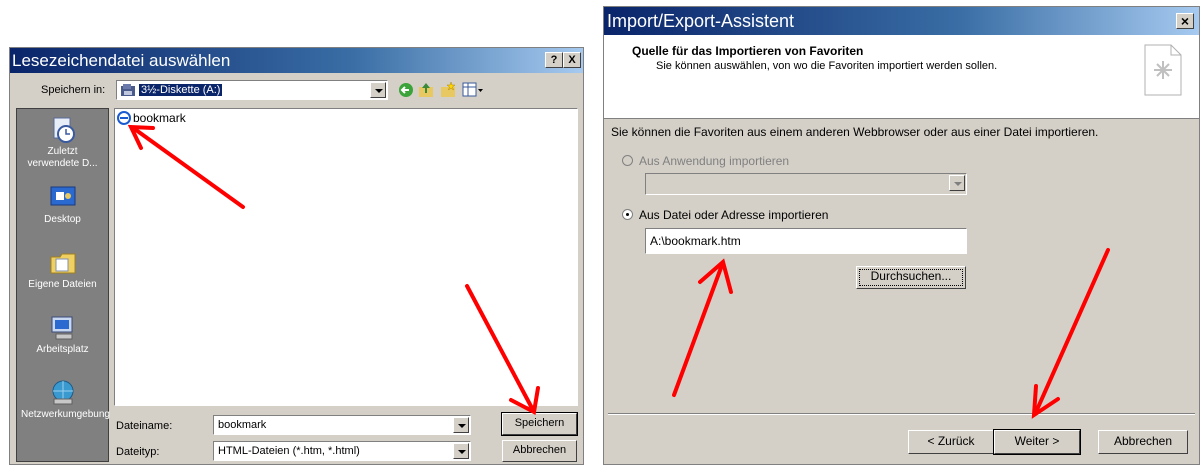 This screenshot has height=465, width=1200. I want to click on wizard-divider, so click(901, 414).